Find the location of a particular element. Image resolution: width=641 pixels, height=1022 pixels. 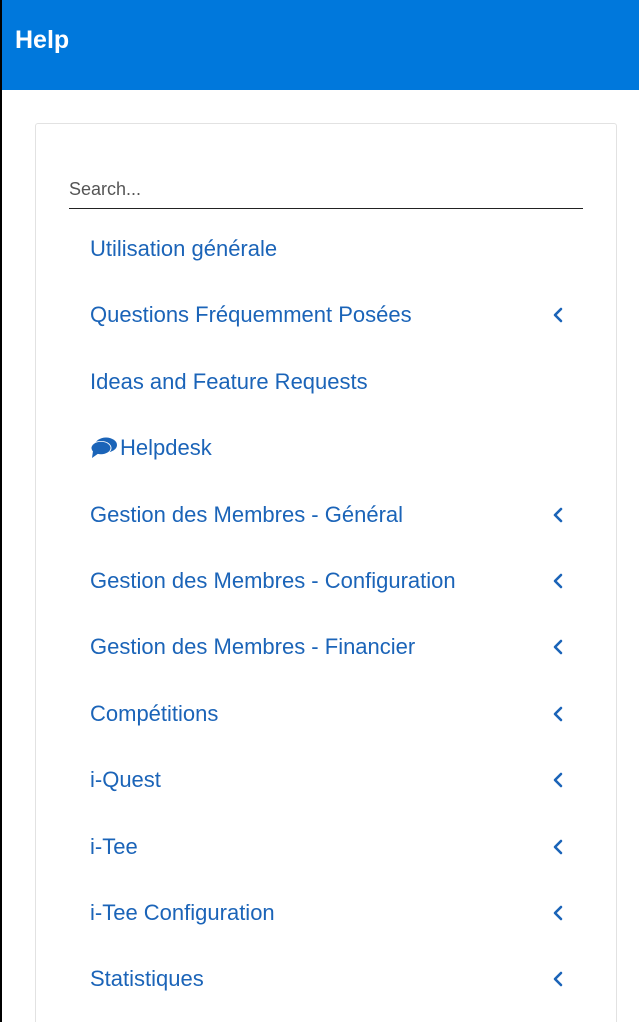

nav-item-label: Questions Fréquemment Posées is located at coordinates (251, 315).